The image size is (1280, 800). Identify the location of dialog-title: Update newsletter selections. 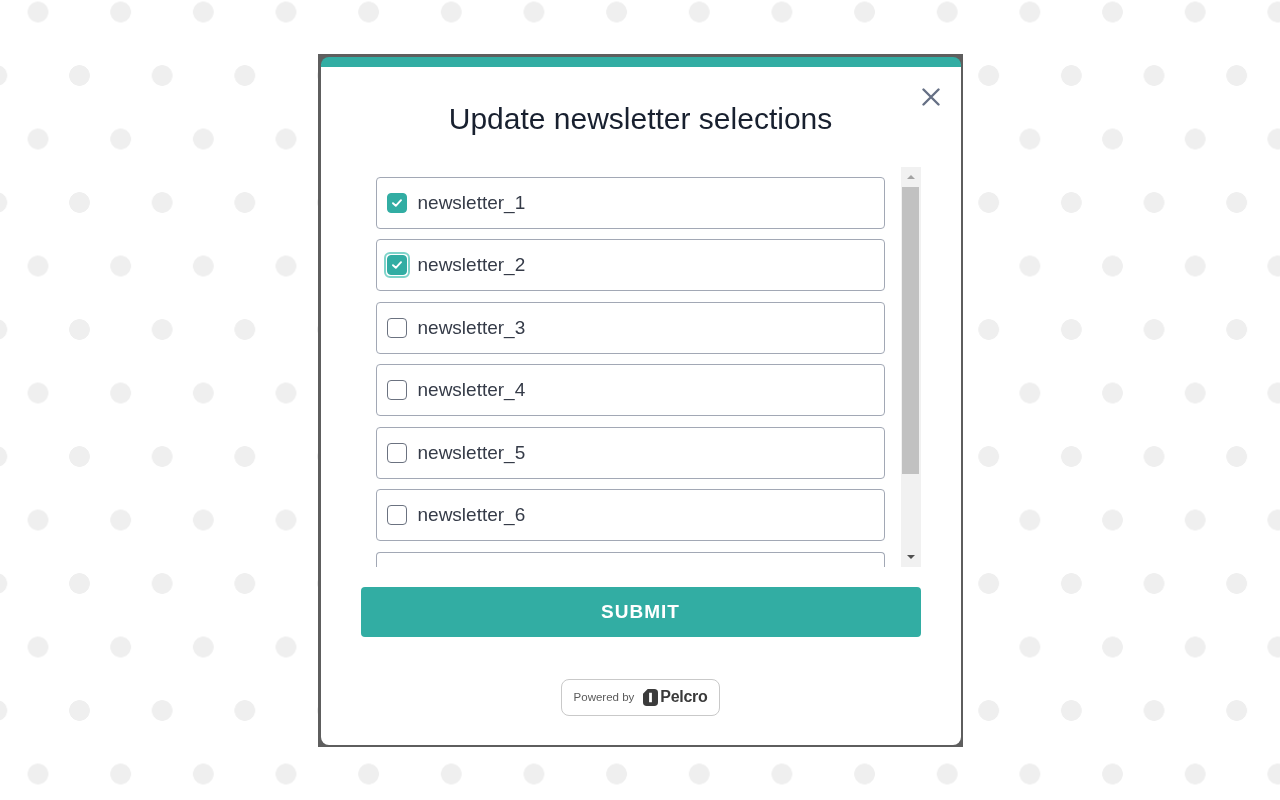
(640, 118).